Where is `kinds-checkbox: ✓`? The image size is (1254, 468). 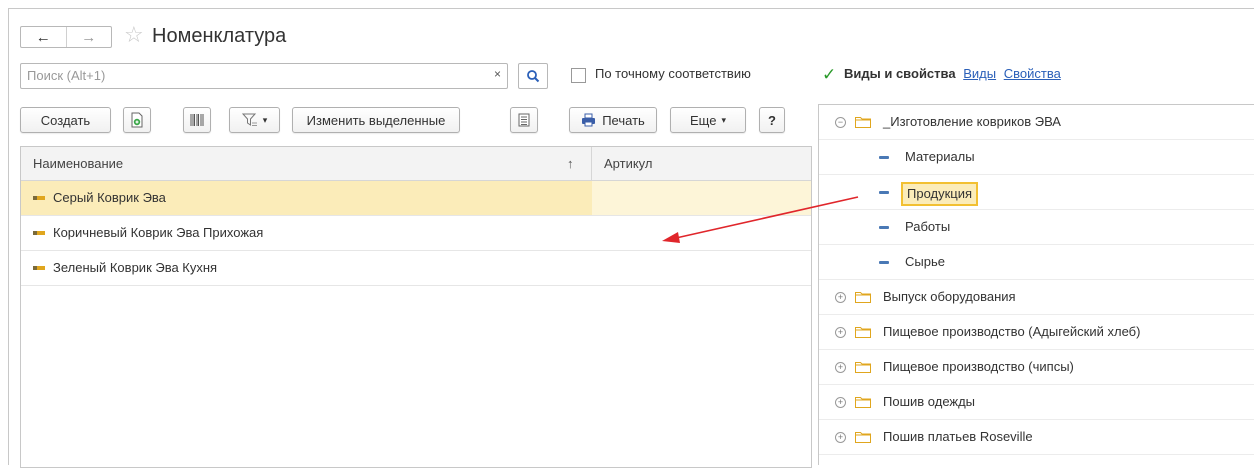 kinds-checkbox: ✓ is located at coordinates (829, 74).